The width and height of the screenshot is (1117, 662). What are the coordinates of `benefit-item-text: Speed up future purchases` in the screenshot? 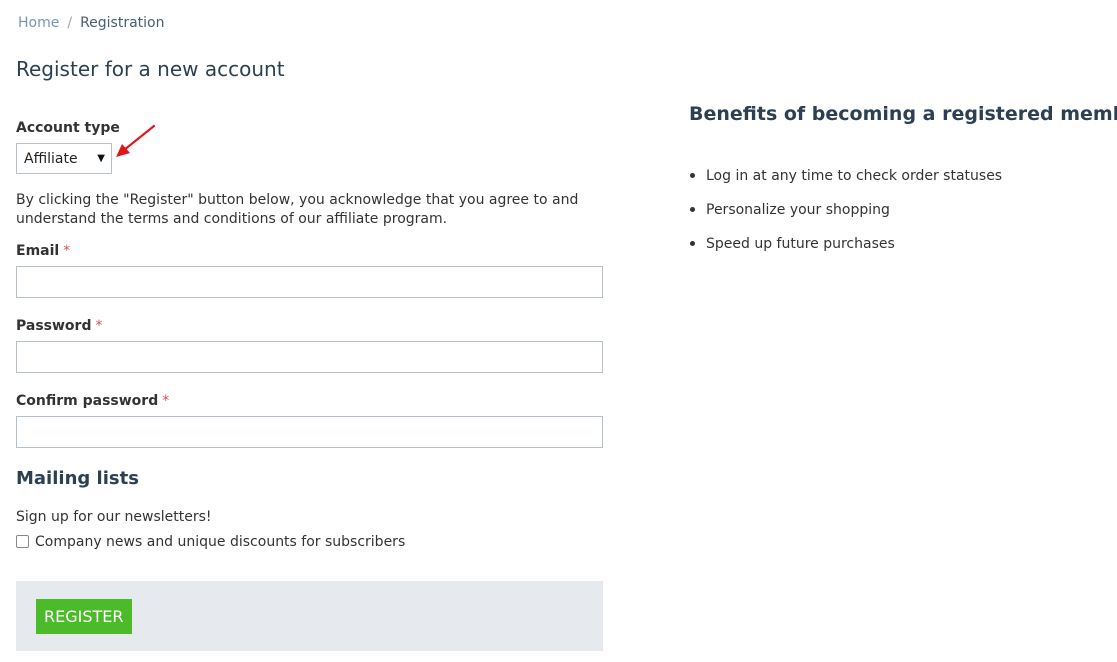 It's located at (800, 244).